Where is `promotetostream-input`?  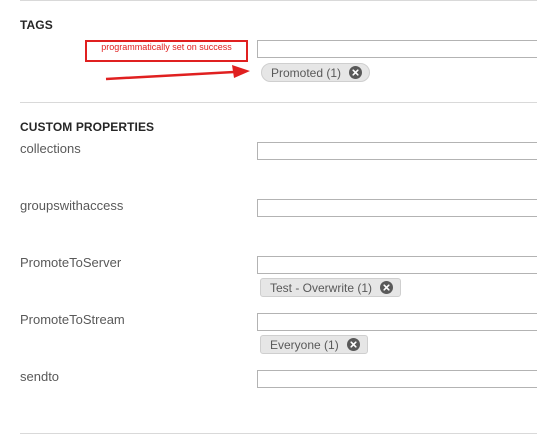 promotetostream-input is located at coordinates (397, 322).